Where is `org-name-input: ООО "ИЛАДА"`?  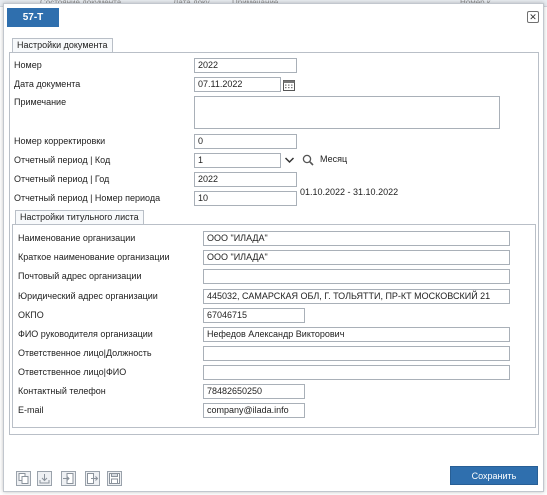
org-name-input: ООО "ИЛАДА" is located at coordinates (356, 238).